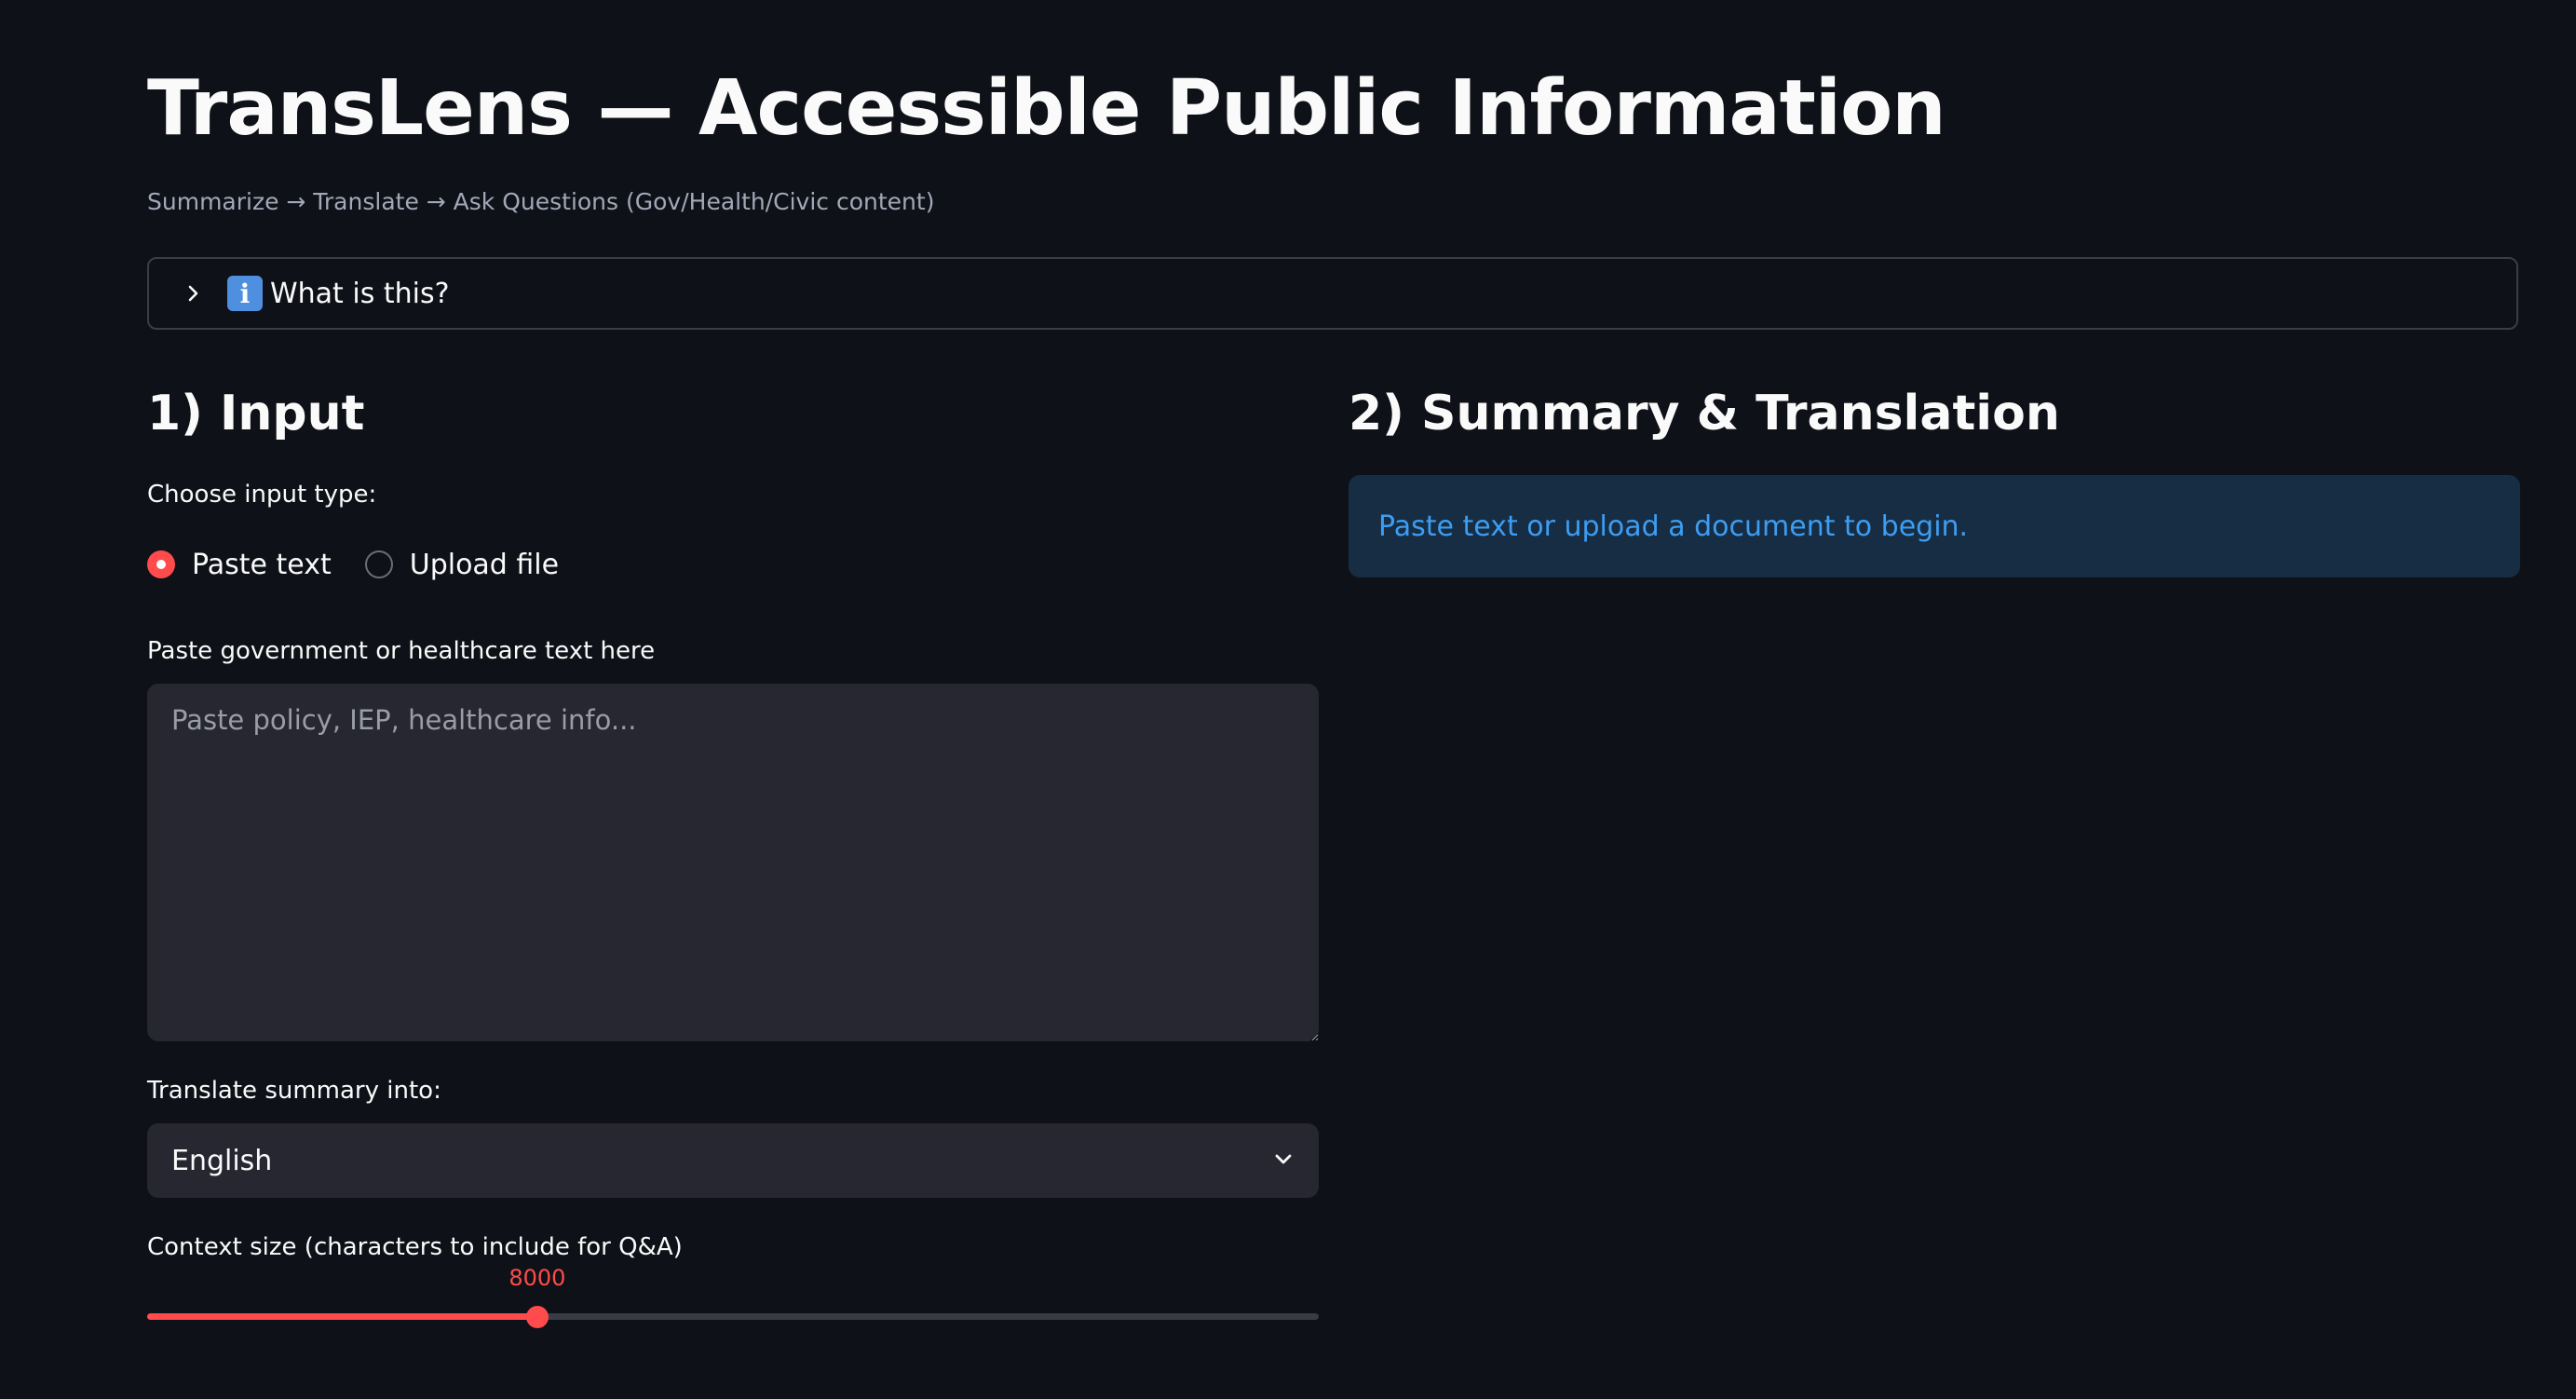 The image size is (2576, 1399). What do you see at coordinates (262, 564) in the screenshot?
I see `radio-paste-text-label: Paste text` at bounding box center [262, 564].